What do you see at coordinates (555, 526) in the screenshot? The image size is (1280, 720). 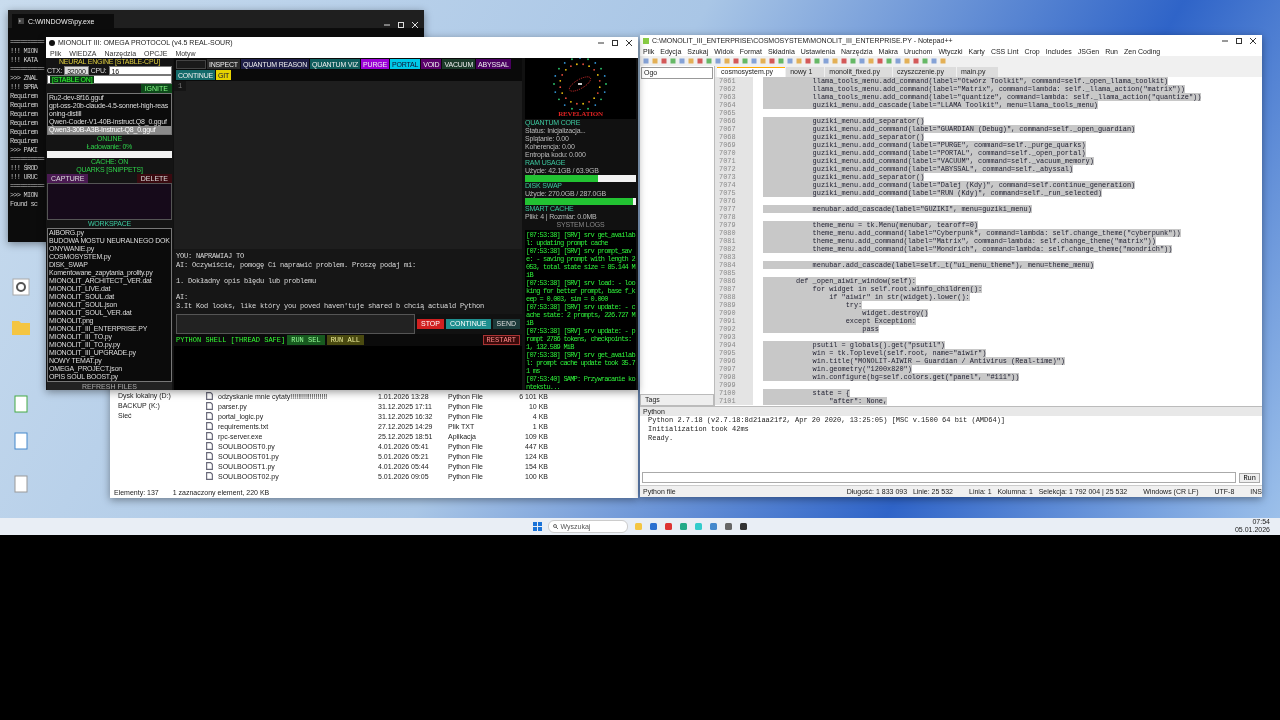 I see `search-icon` at bounding box center [555, 526].